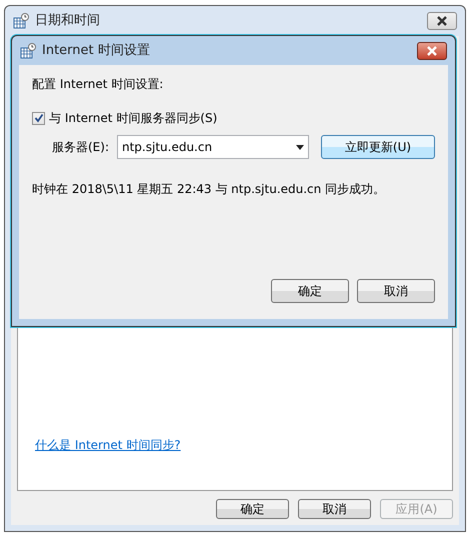 Image resolution: width=470 pixels, height=534 pixels. Describe the element at coordinates (38, 118) in the screenshot. I see `sync-checkbox` at that location.